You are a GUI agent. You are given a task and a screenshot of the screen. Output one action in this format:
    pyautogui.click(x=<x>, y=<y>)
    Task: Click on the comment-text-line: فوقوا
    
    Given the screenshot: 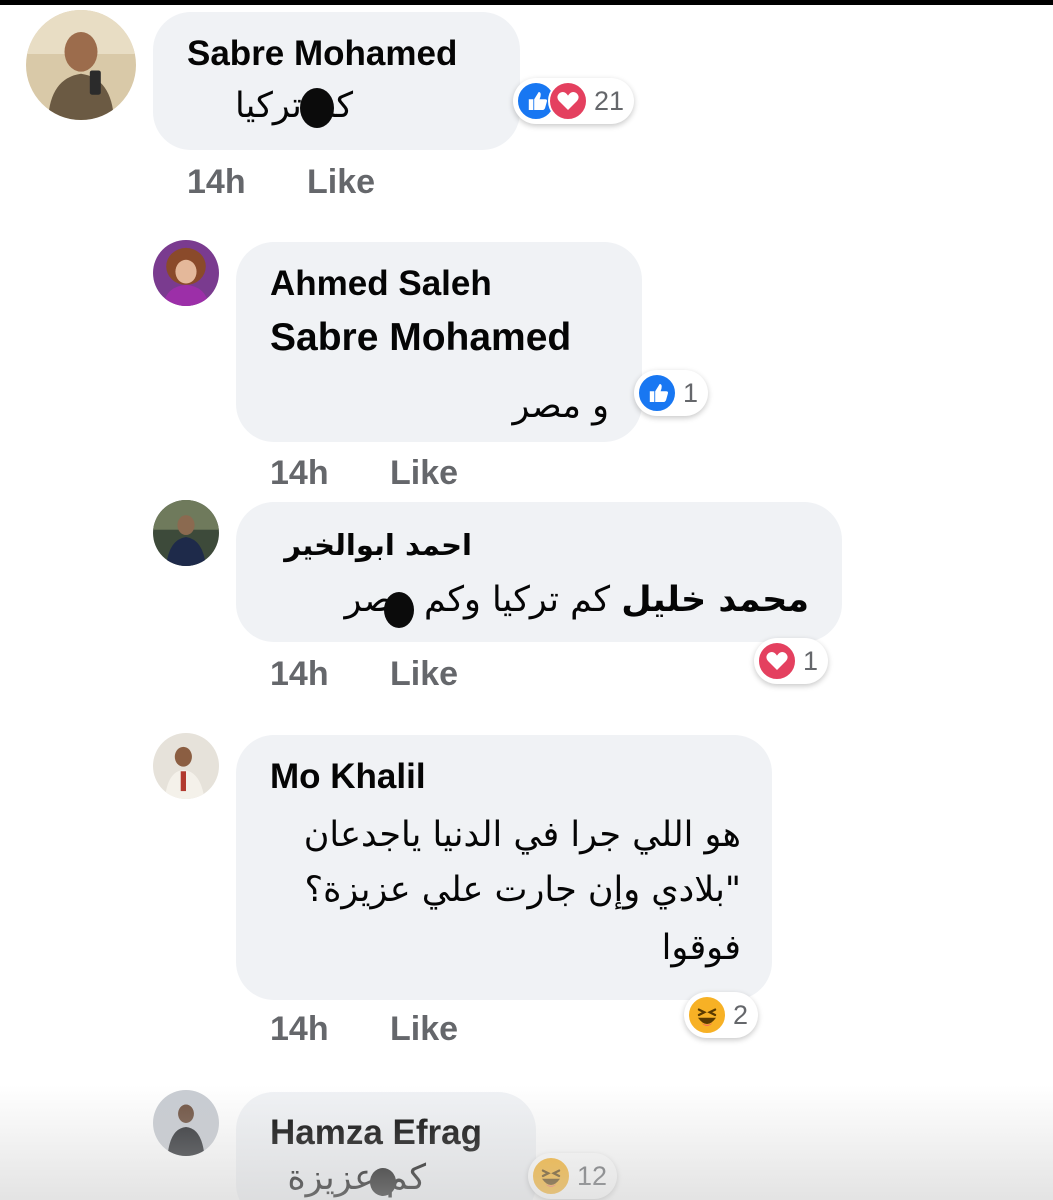 What is the action you would take?
    pyautogui.click(x=701, y=948)
    